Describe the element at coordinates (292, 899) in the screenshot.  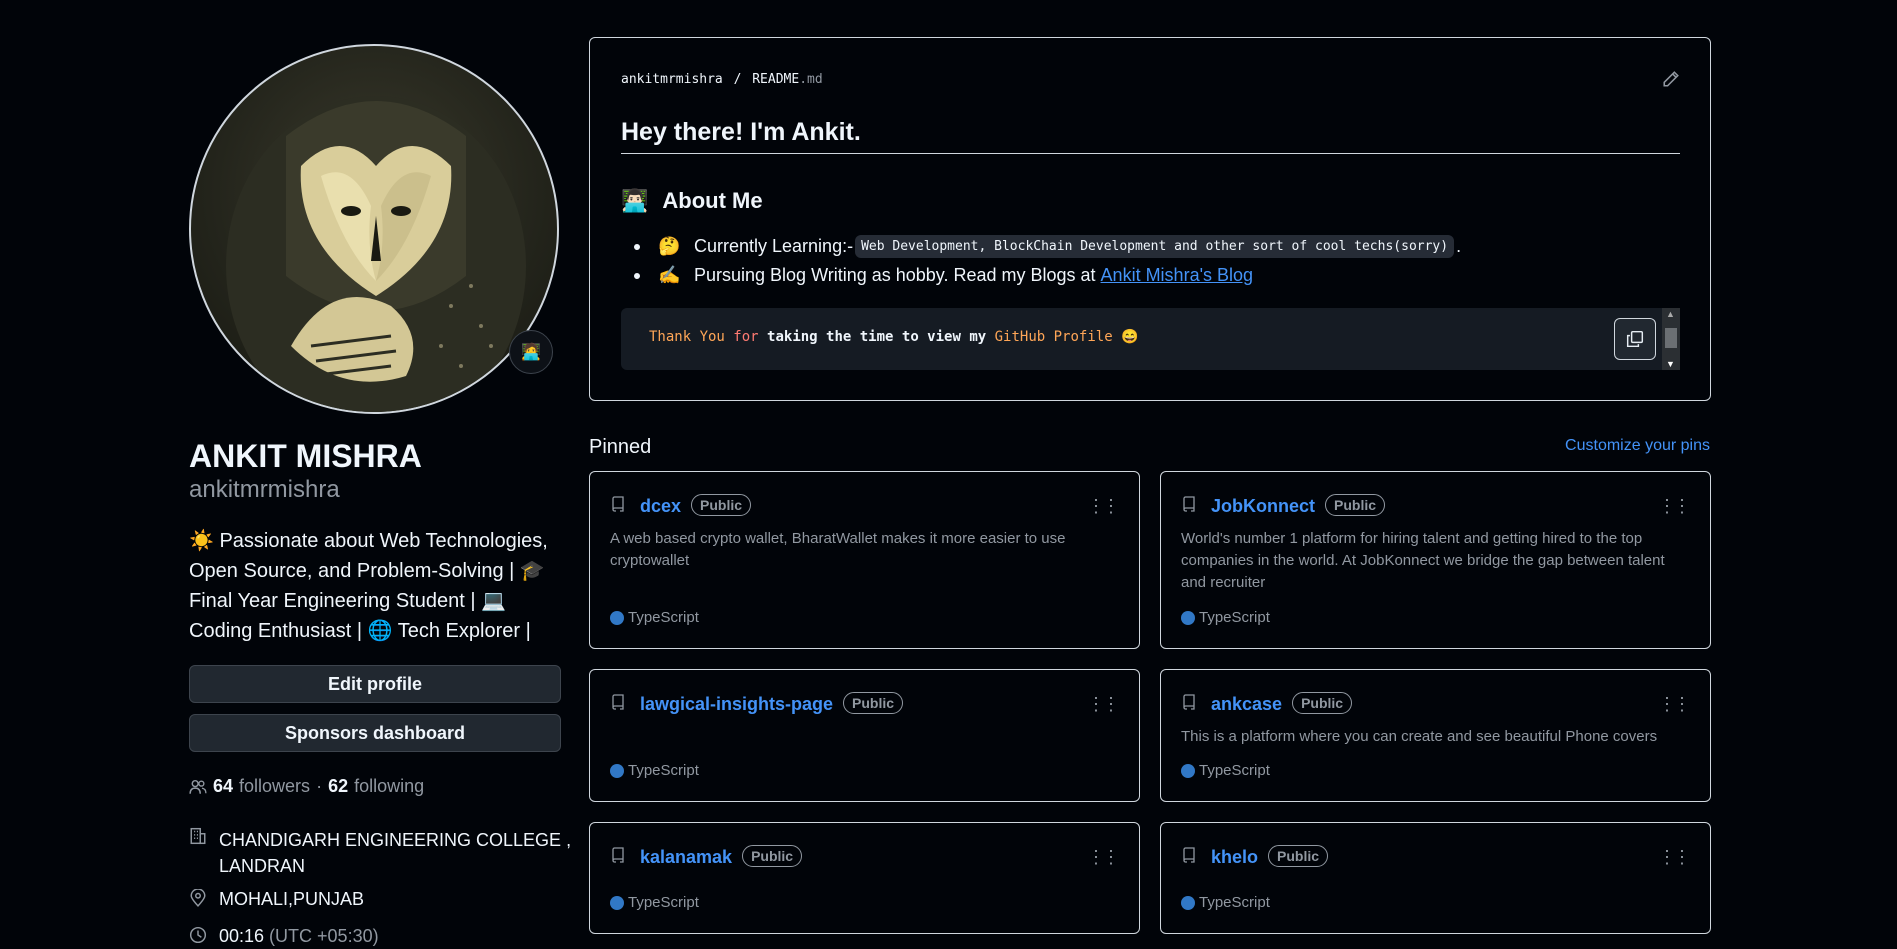
I see `location-text: MOHALI,PUNJAB` at that location.